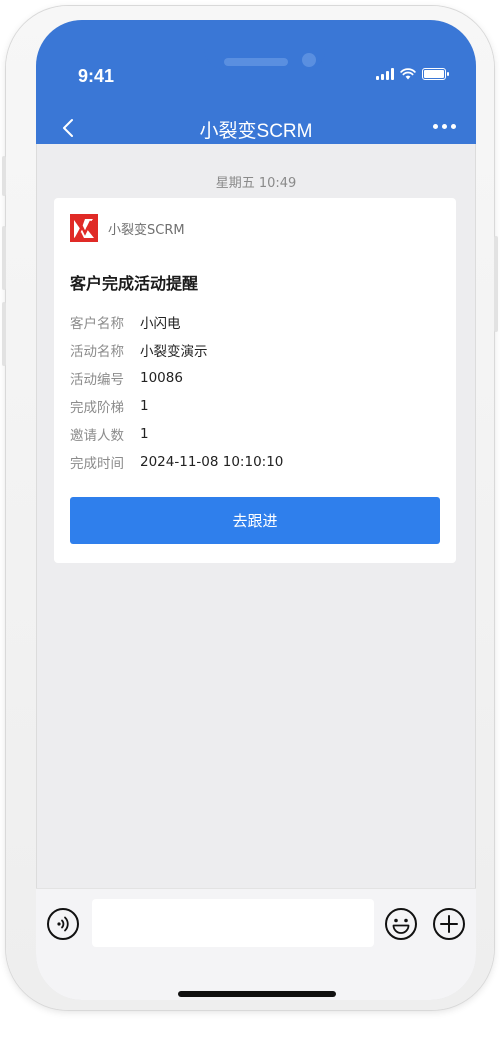 The image size is (500, 1040). I want to click on field-label: 客户名称, so click(97, 324).